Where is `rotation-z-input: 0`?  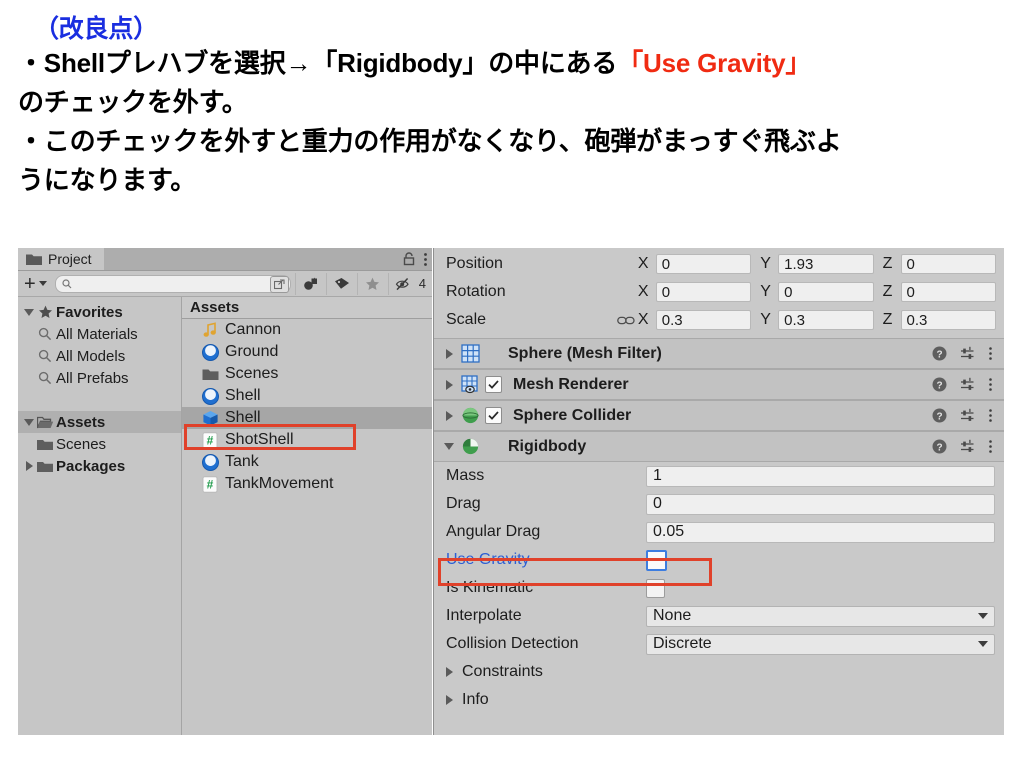 rotation-z-input: 0 is located at coordinates (948, 292).